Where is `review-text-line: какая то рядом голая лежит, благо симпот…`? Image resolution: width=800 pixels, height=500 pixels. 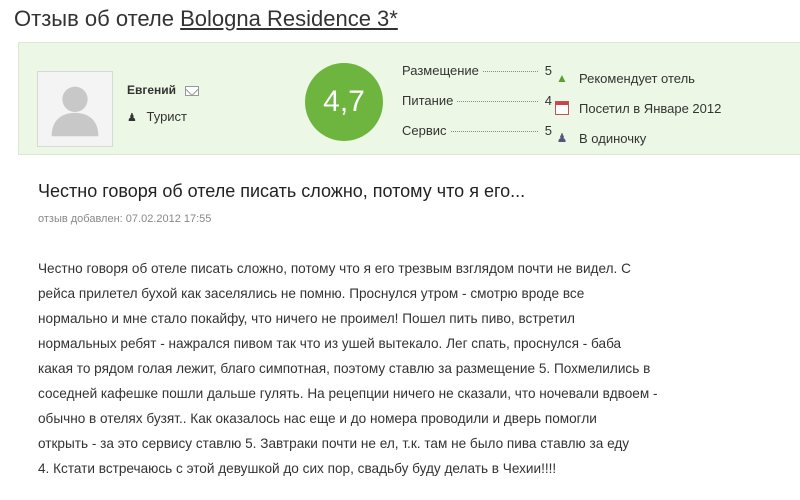
review-text-line: какая то рядом голая лежит, благо симпот… is located at coordinates (344, 368).